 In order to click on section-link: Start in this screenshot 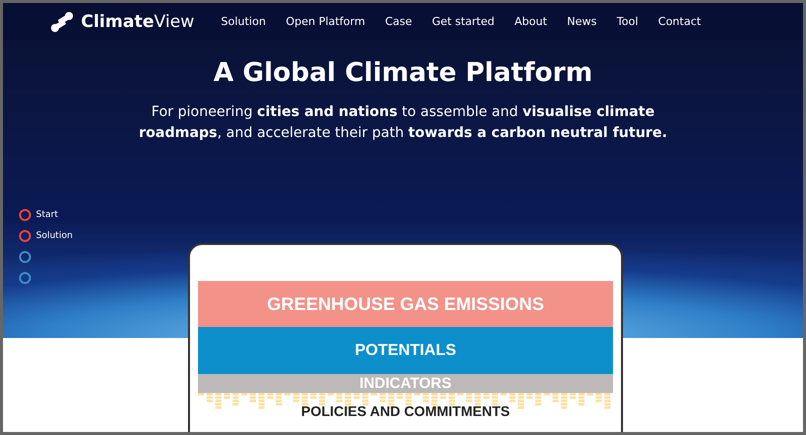, I will do `click(47, 215)`.